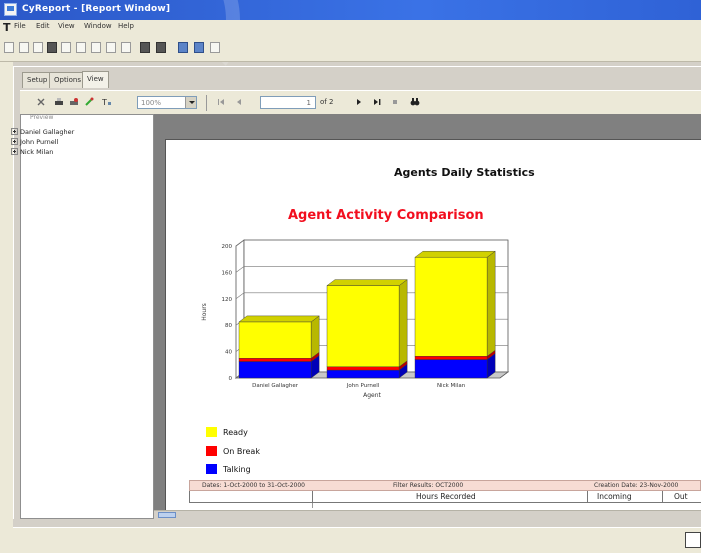 Image resolution: width=701 pixels, height=553 pixels. I want to click on search-icon, so click(415, 102).